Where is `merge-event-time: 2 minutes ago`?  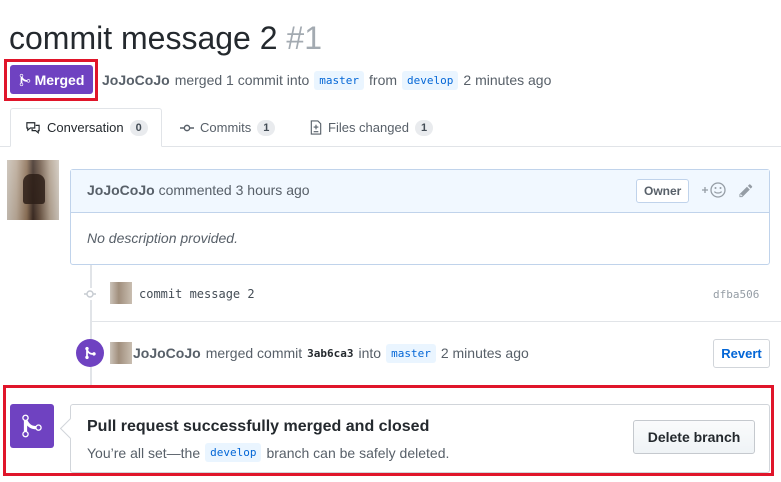 merge-event-time: 2 minutes ago is located at coordinates (484, 353).